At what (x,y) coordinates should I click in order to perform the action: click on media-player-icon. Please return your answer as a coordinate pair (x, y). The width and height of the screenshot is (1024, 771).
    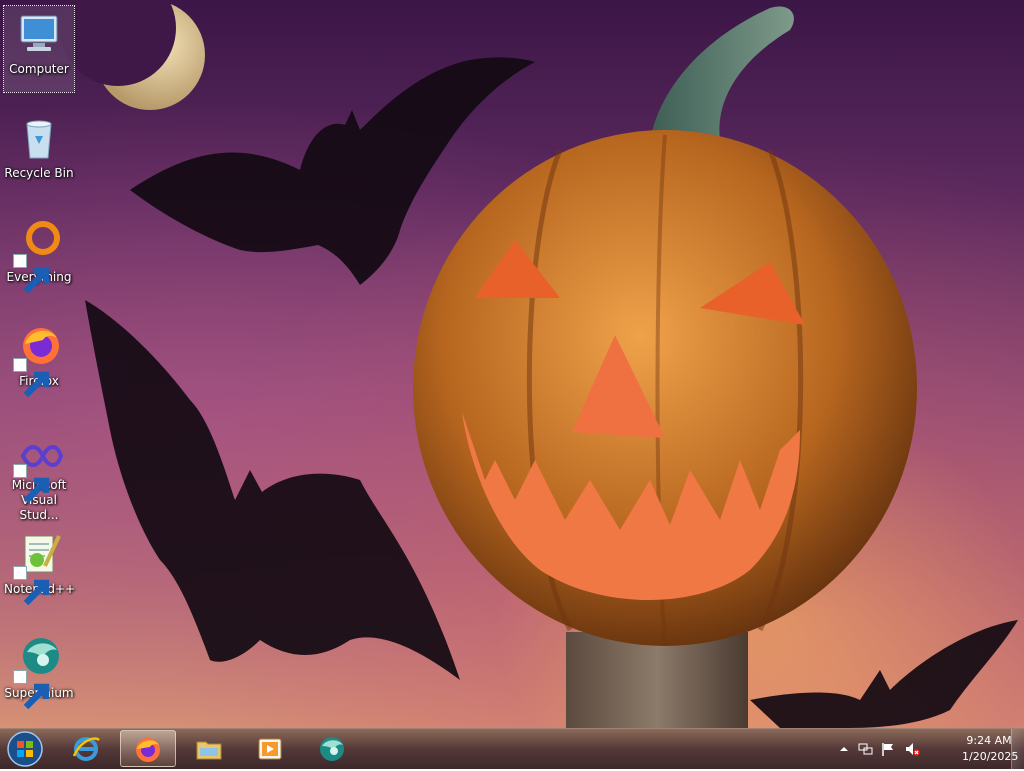
    Looking at the image, I should click on (270, 749).